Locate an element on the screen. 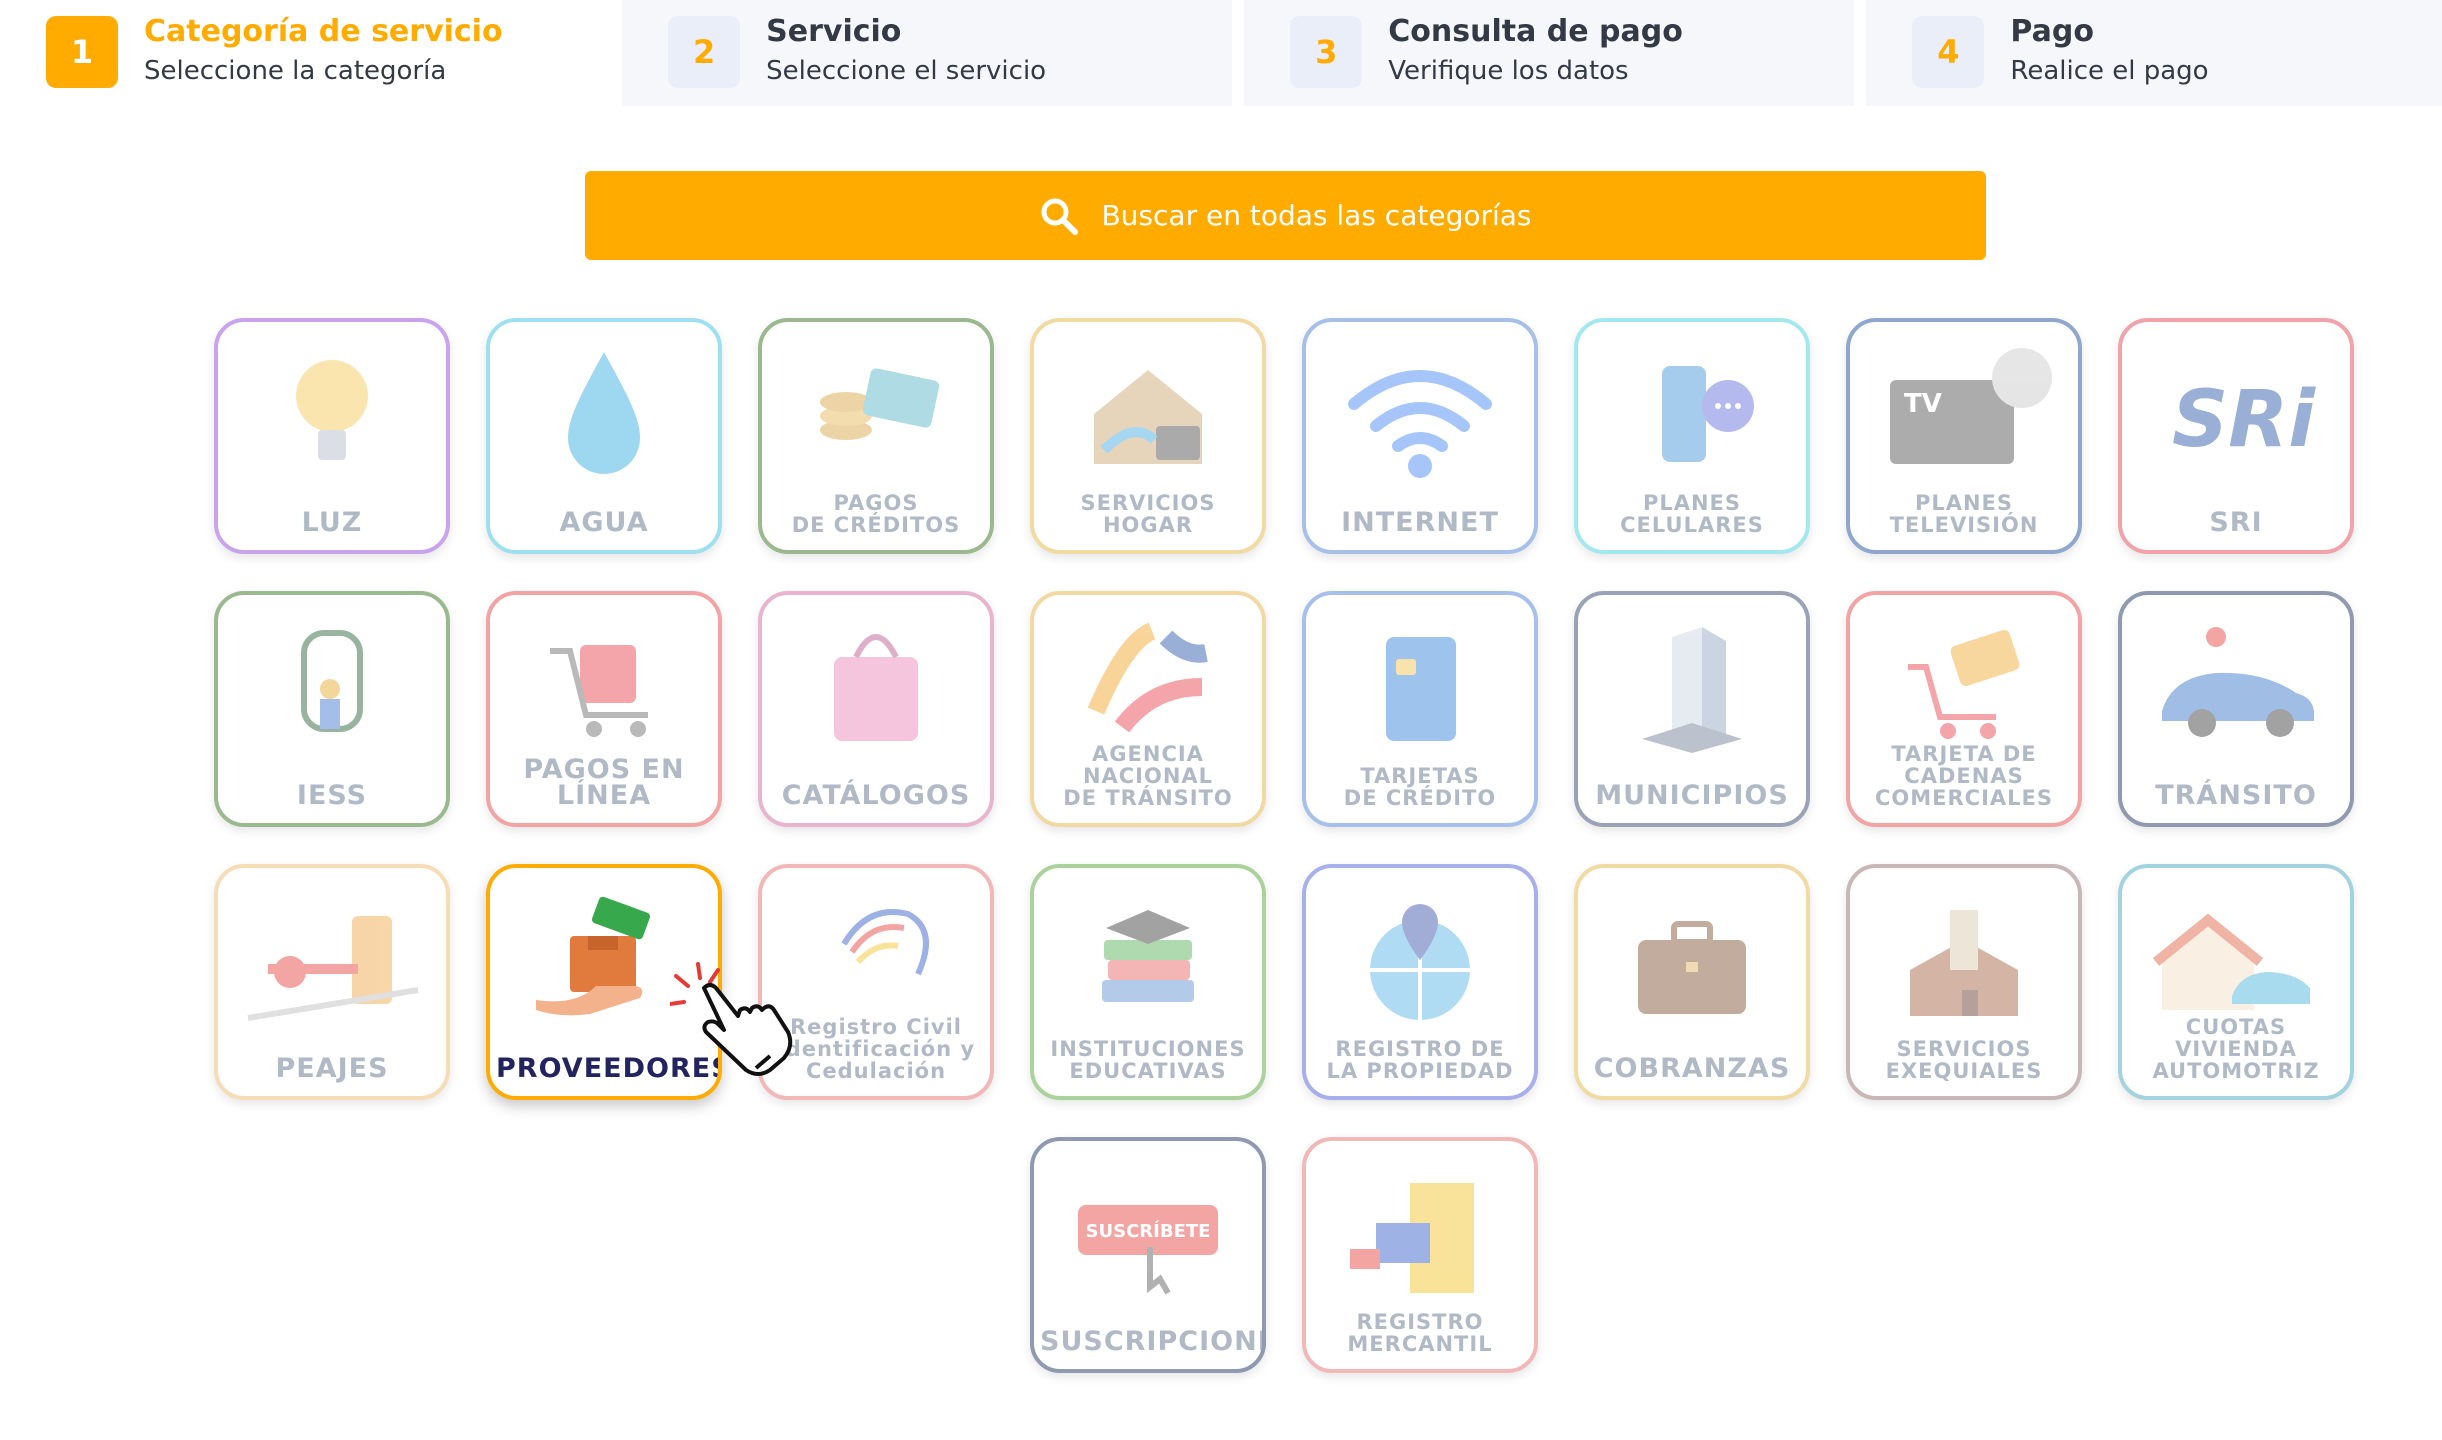 The height and width of the screenshot is (1440, 2442). category-tile: MUNICIPIOS is located at coordinates (1692, 709).